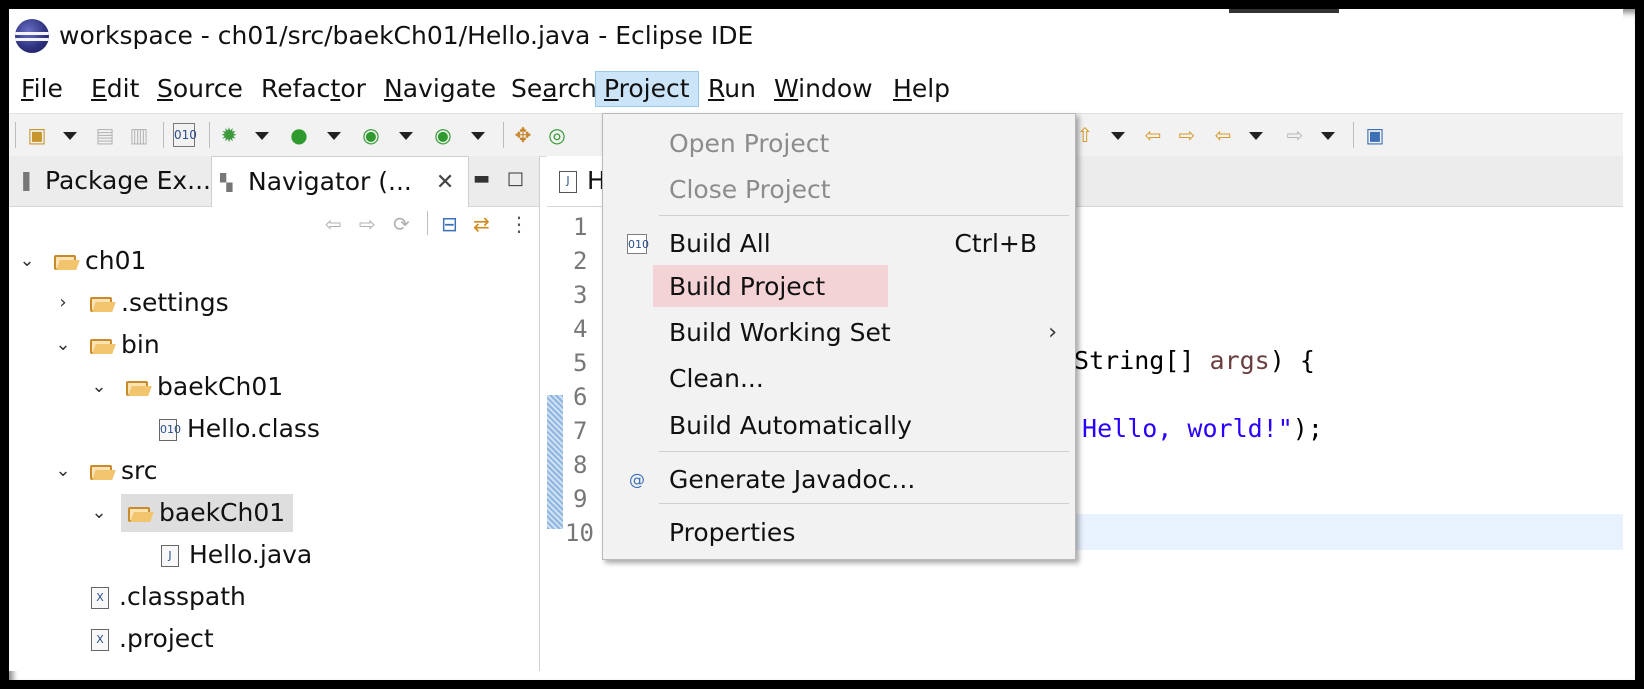  Describe the element at coordinates (839, 426) in the screenshot. I see `menu-item-build-automatically: Build Automatically` at that location.